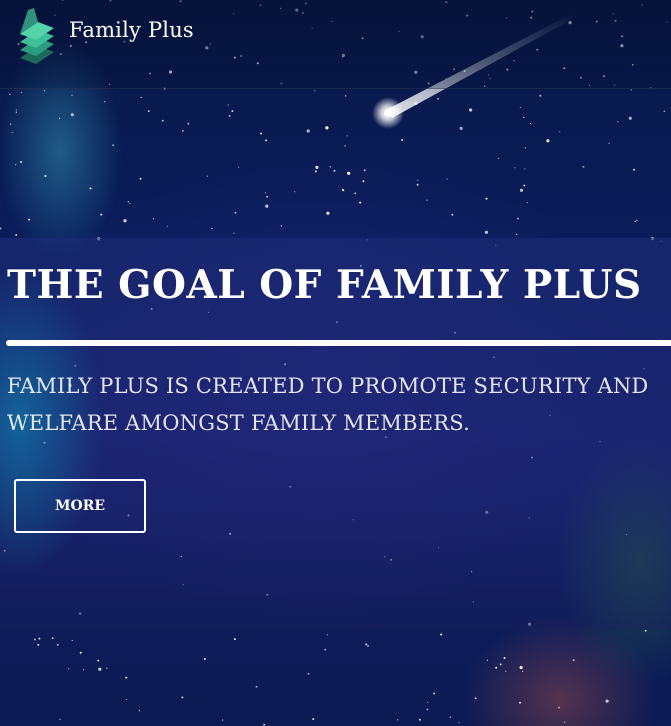 The image size is (671, 726). Describe the element at coordinates (324, 285) in the screenshot. I see `hero-title: THE GOAL OF FAMILY PLUS` at that location.